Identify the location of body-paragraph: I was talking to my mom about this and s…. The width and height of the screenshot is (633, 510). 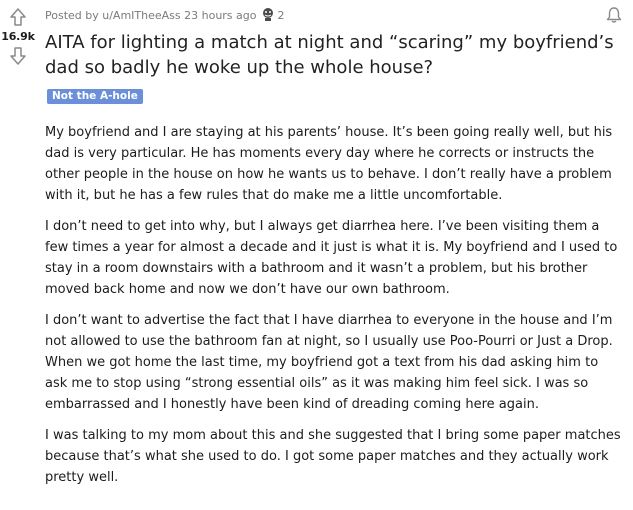
(333, 456).